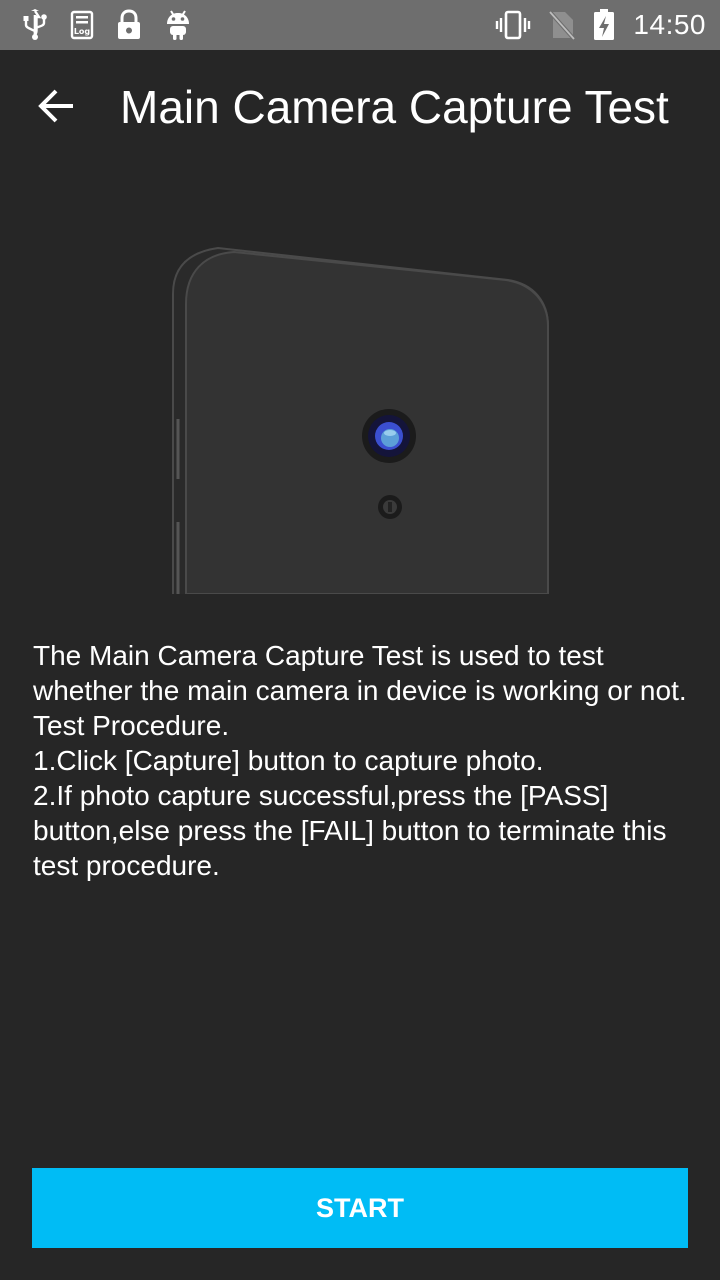  What do you see at coordinates (129, 25) in the screenshot?
I see `lock-icon` at bounding box center [129, 25].